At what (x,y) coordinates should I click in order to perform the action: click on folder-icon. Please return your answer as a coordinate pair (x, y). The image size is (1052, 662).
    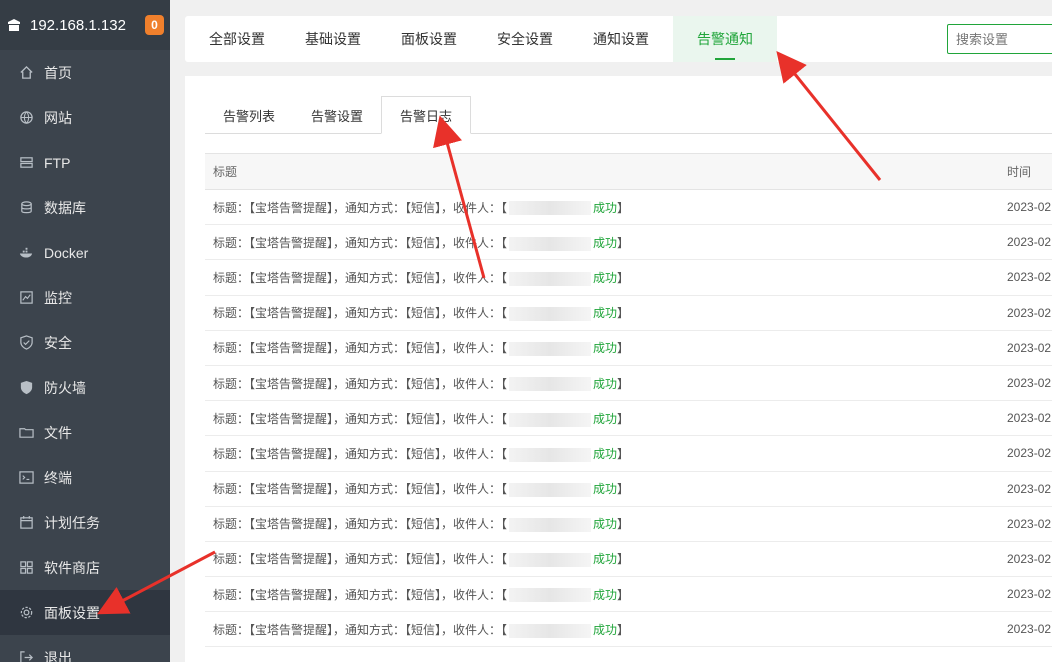
    Looking at the image, I should click on (26, 433).